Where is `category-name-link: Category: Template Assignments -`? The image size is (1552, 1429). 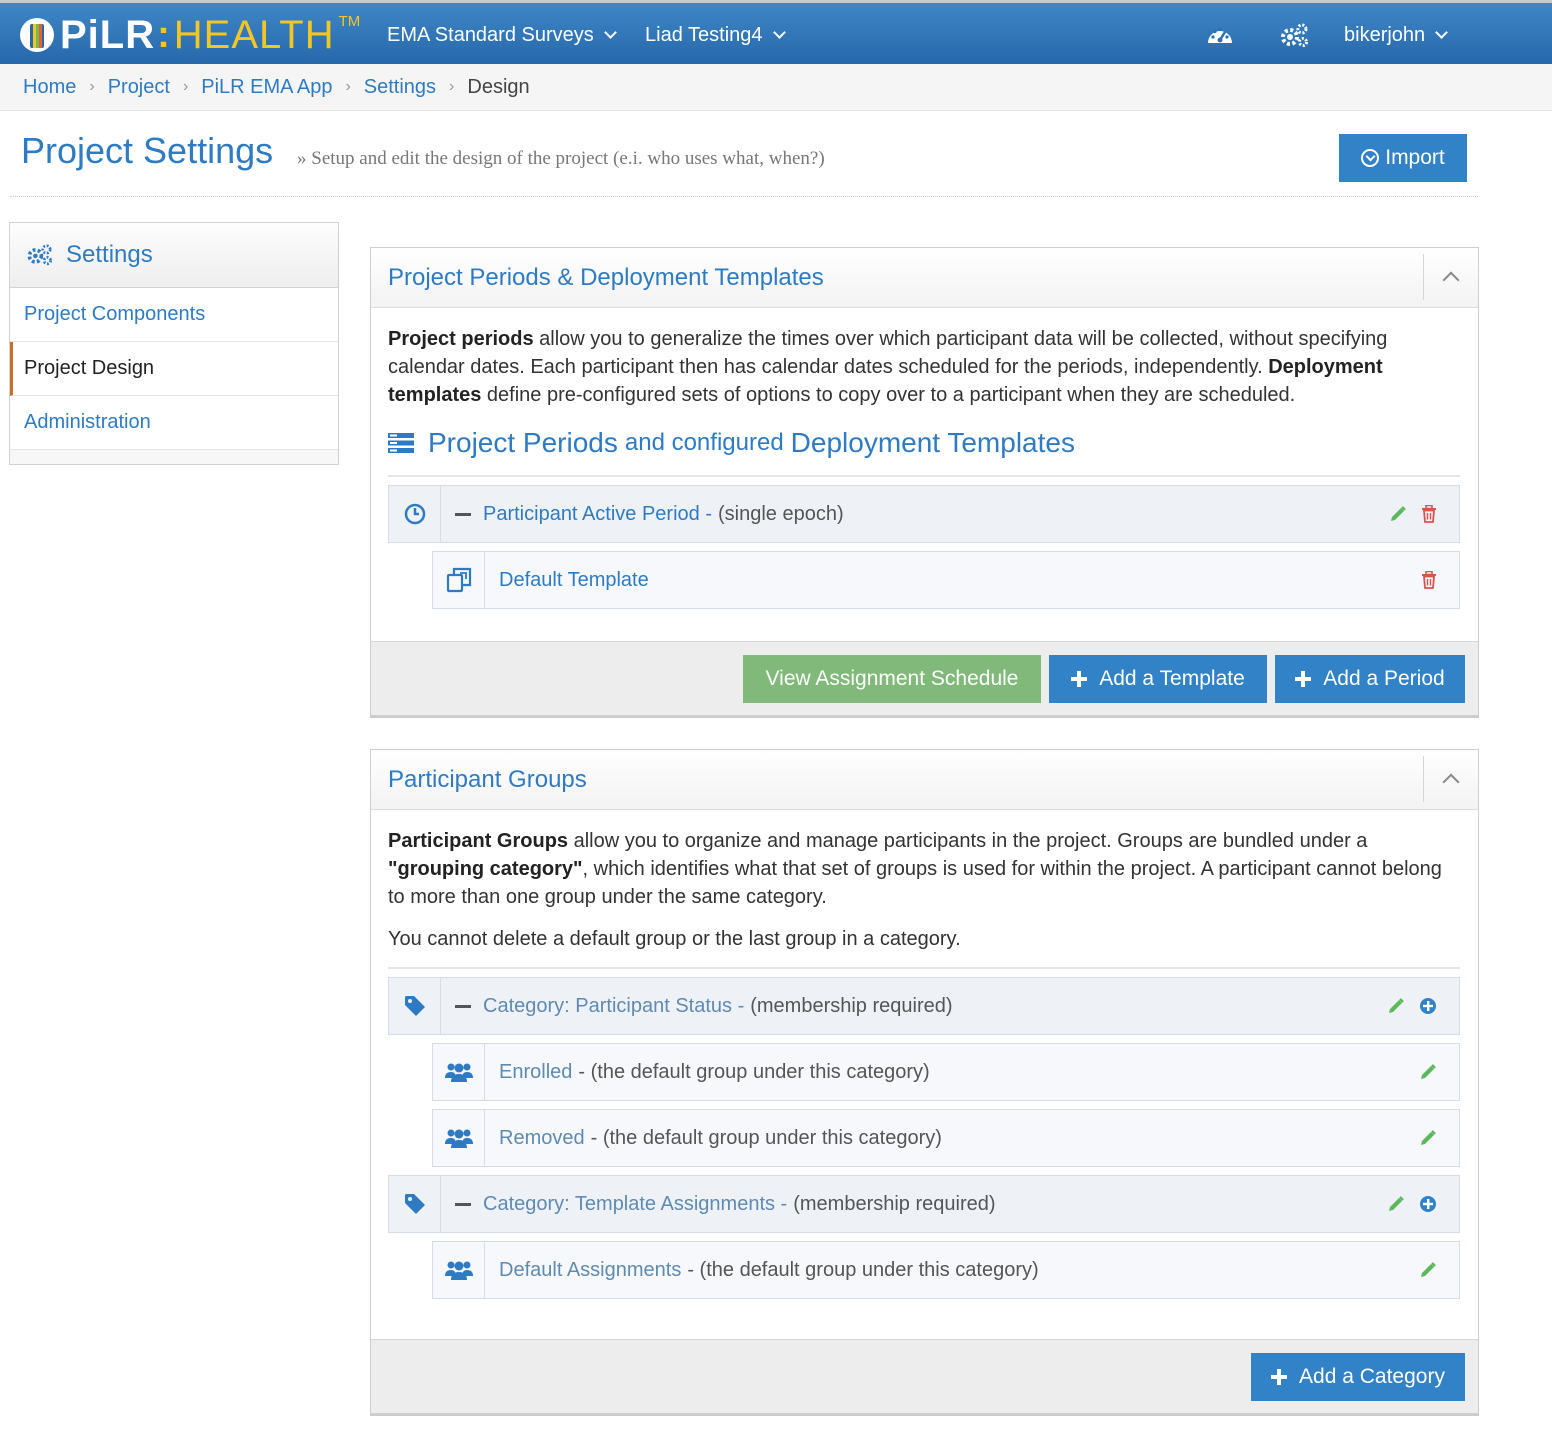 category-name-link: Category: Template Assignments - is located at coordinates (635, 1204).